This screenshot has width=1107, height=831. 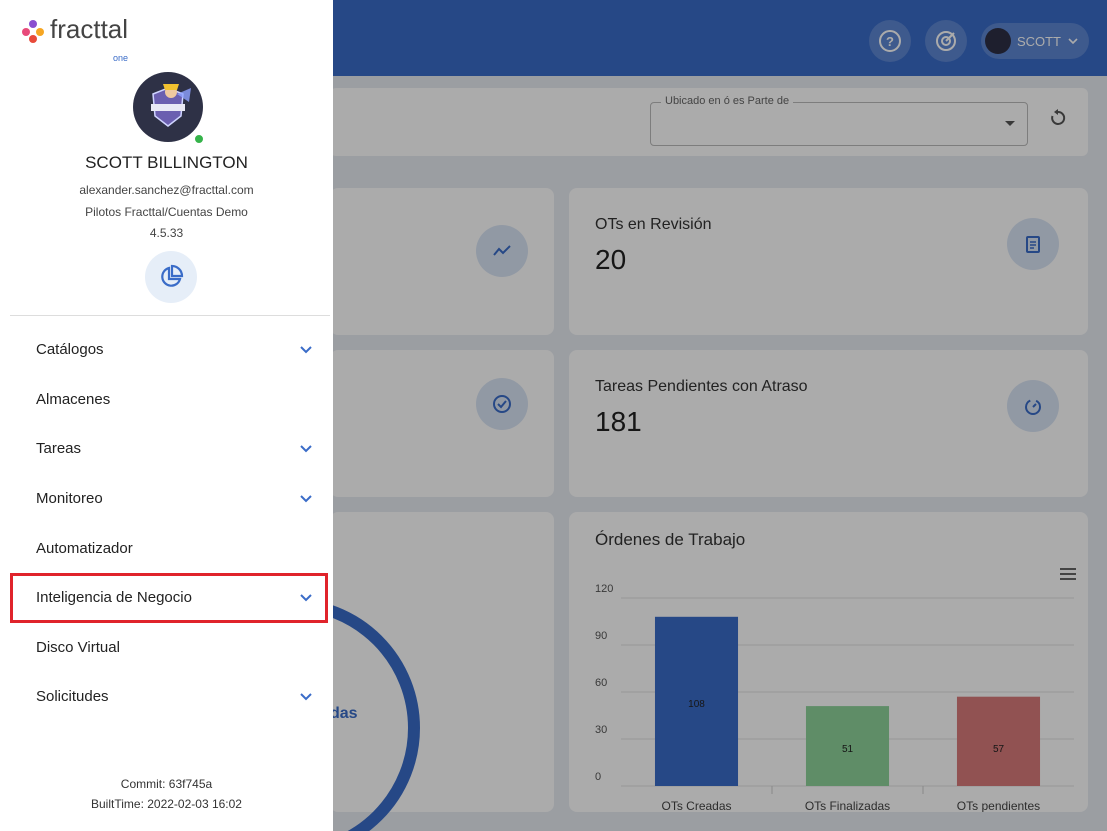 What do you see at coordinates (78, 647) in the screenshot?
I see `menu-item-label: Disco Virtual` at bounding box center [78, 647].